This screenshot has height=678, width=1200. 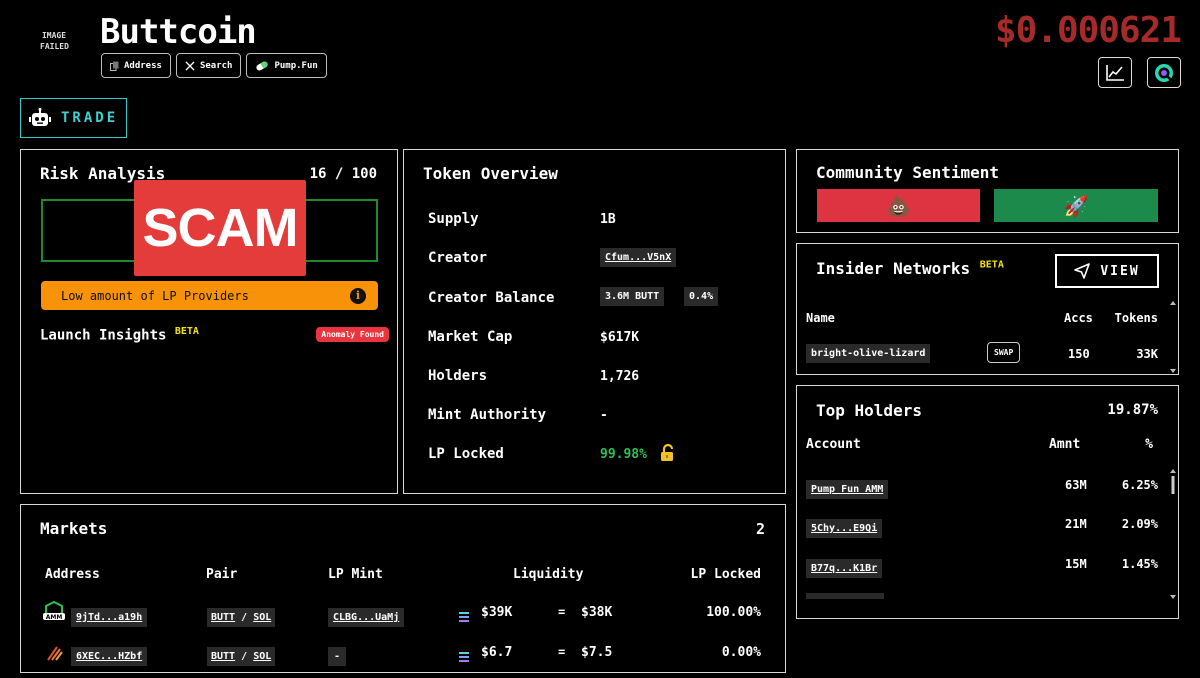 What do you see at coordinates (1149, 444) in the screenshot?
I see `col-percent: %` at bounding box center [1149, 444].